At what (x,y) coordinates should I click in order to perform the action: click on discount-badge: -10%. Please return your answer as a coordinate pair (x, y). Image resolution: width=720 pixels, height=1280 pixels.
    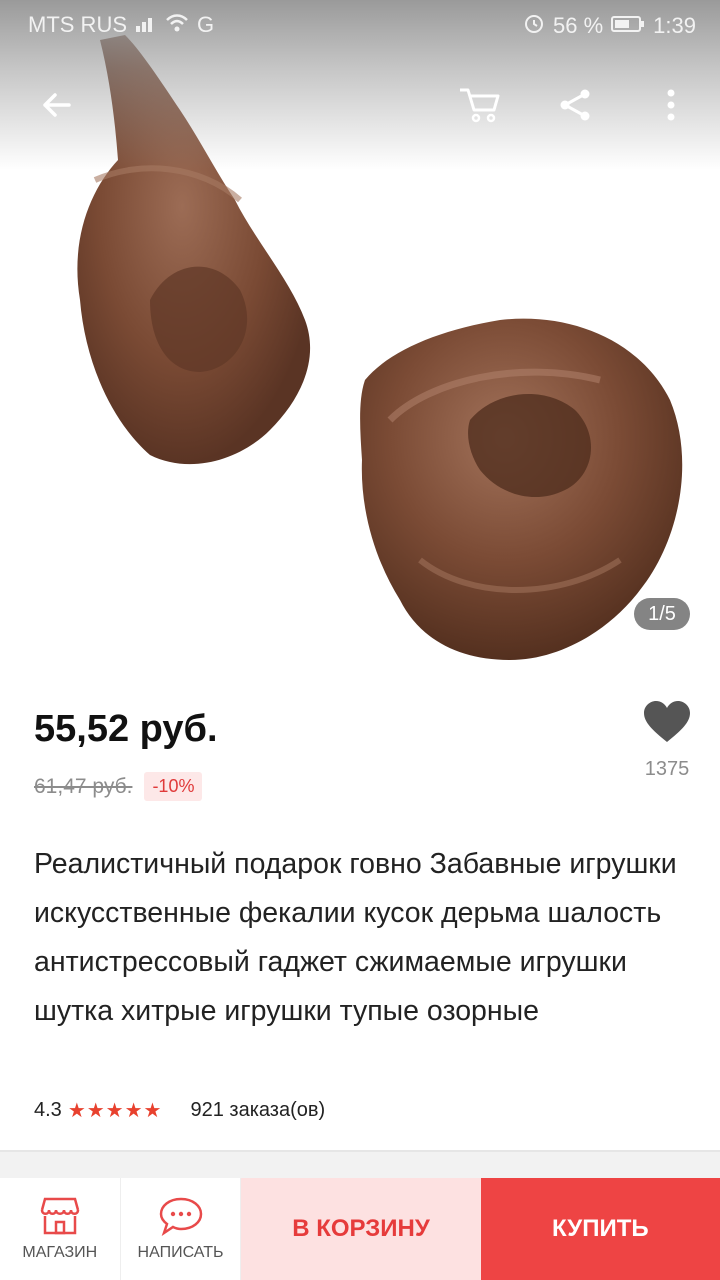
    Looking at the image, I should click on (173, 786).